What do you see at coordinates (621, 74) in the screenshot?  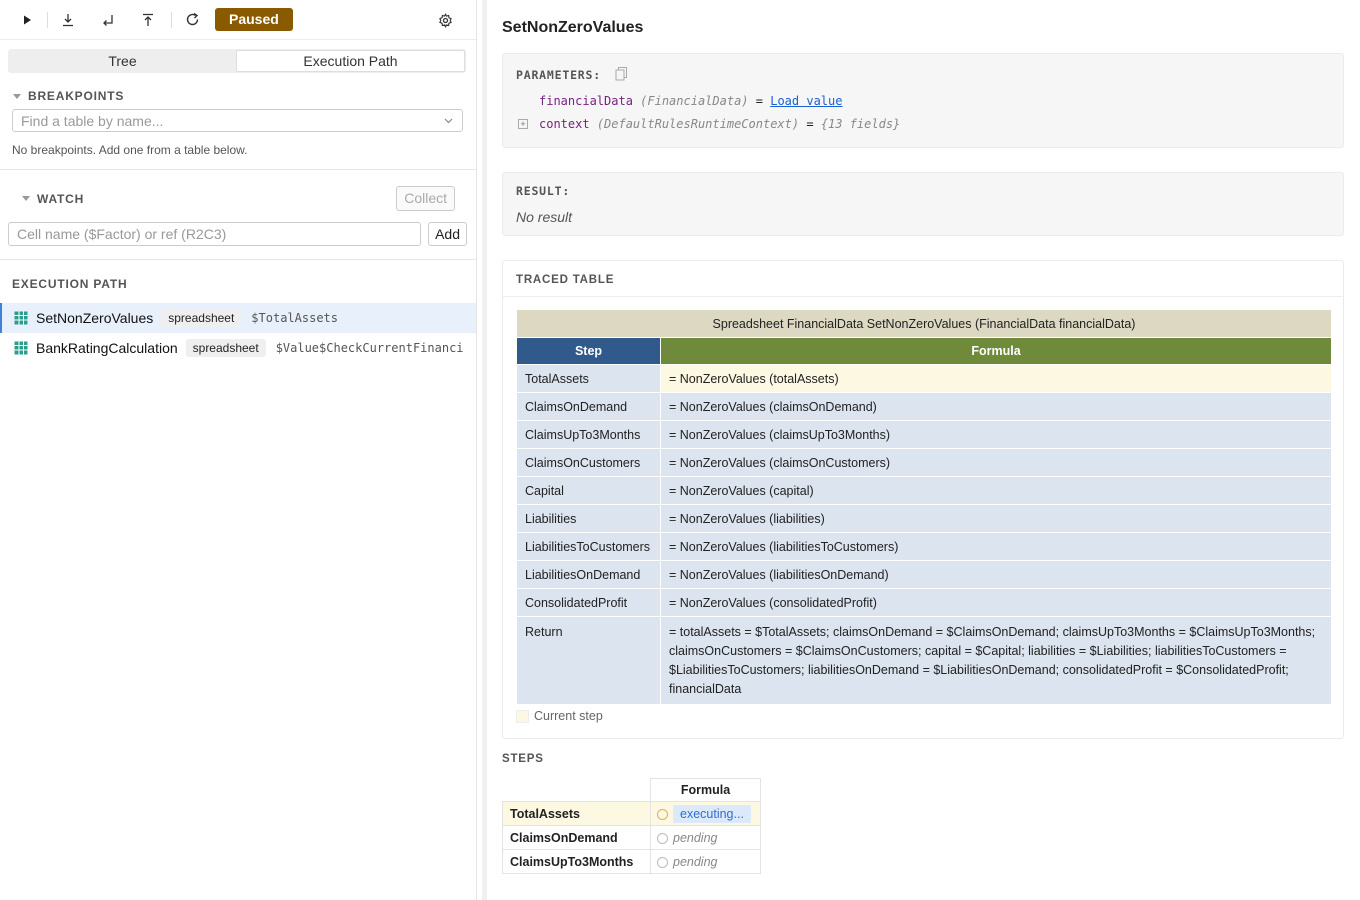 I see `copy-icon` at bounding box center [621, 74].